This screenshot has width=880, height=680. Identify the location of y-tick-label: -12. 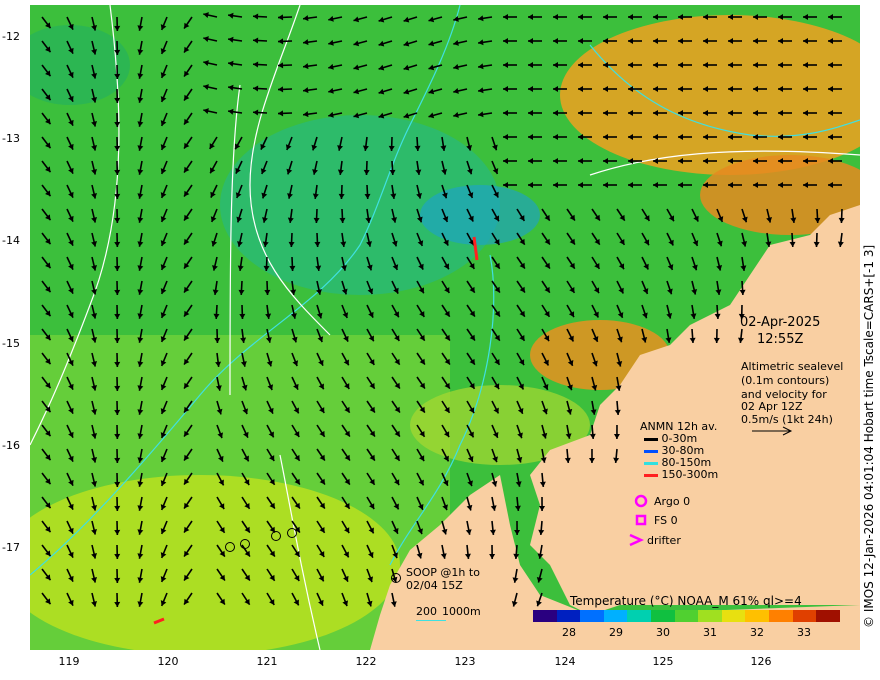
(11, 36).